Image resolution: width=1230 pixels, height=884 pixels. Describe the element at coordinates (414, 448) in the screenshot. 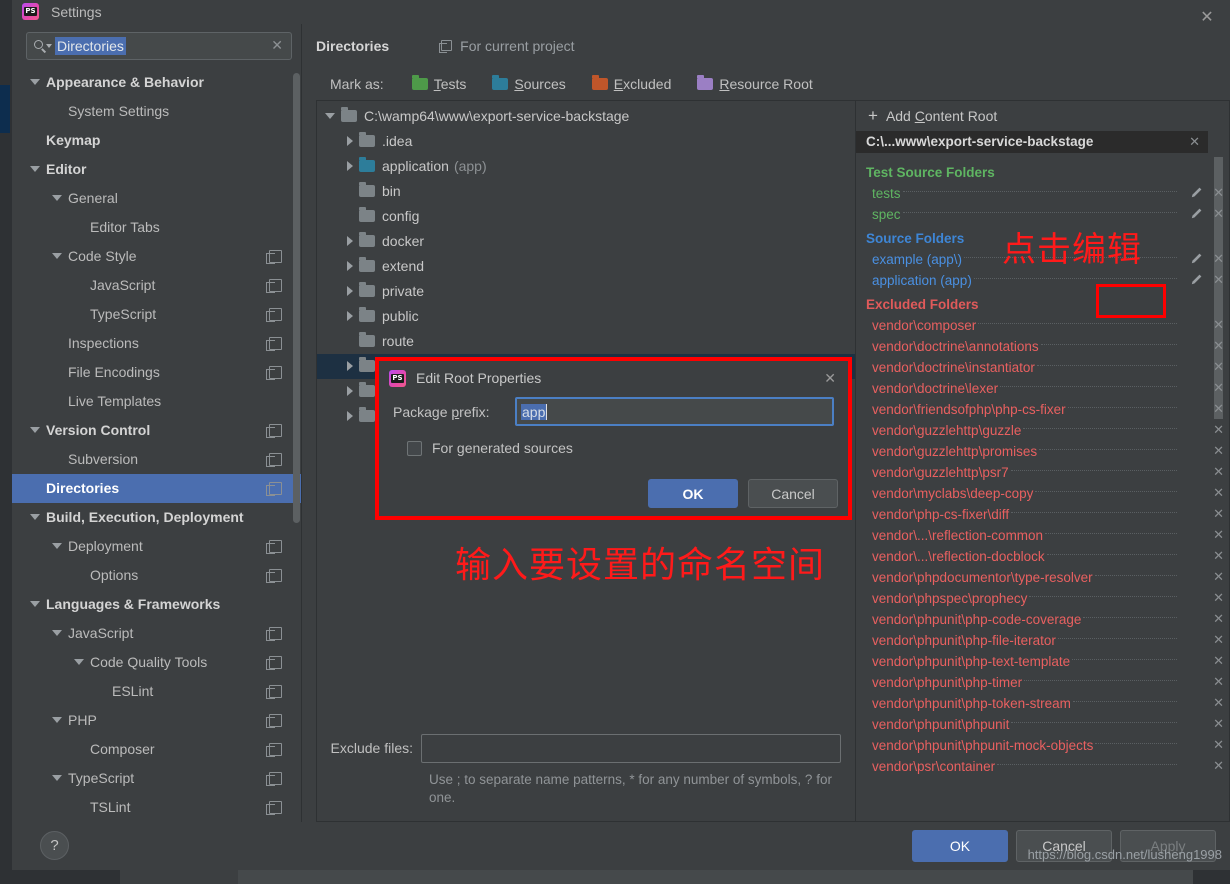

I see `checkbox-box` at that location.